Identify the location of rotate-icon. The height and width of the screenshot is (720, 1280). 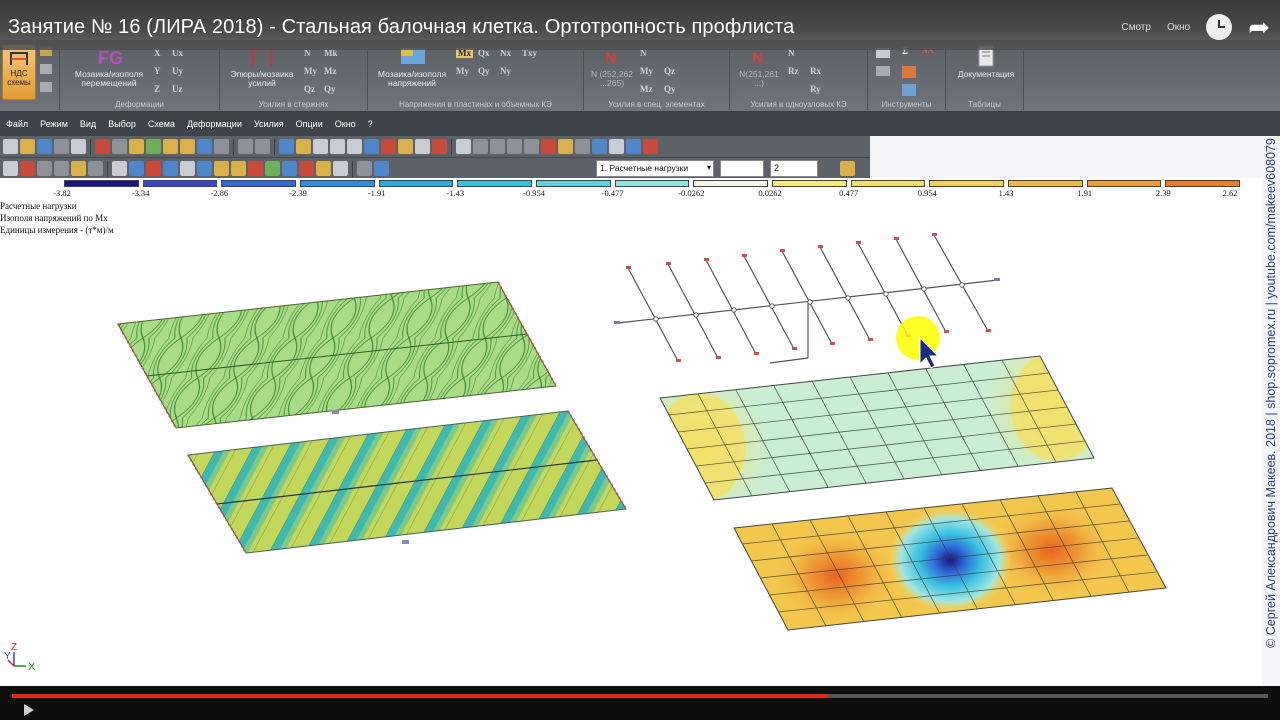
(303, 146).